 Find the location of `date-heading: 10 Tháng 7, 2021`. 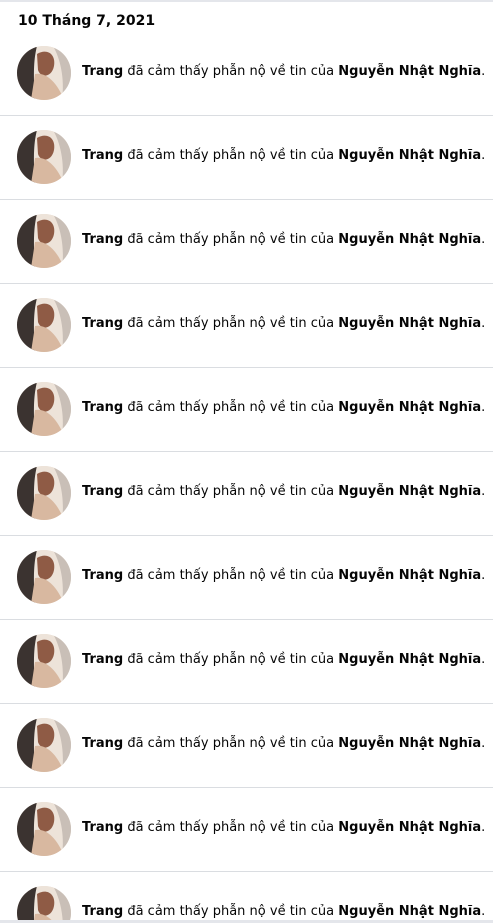

date-heading: 10 Tháng 7, 2021 is located at coordinates (87, 21).